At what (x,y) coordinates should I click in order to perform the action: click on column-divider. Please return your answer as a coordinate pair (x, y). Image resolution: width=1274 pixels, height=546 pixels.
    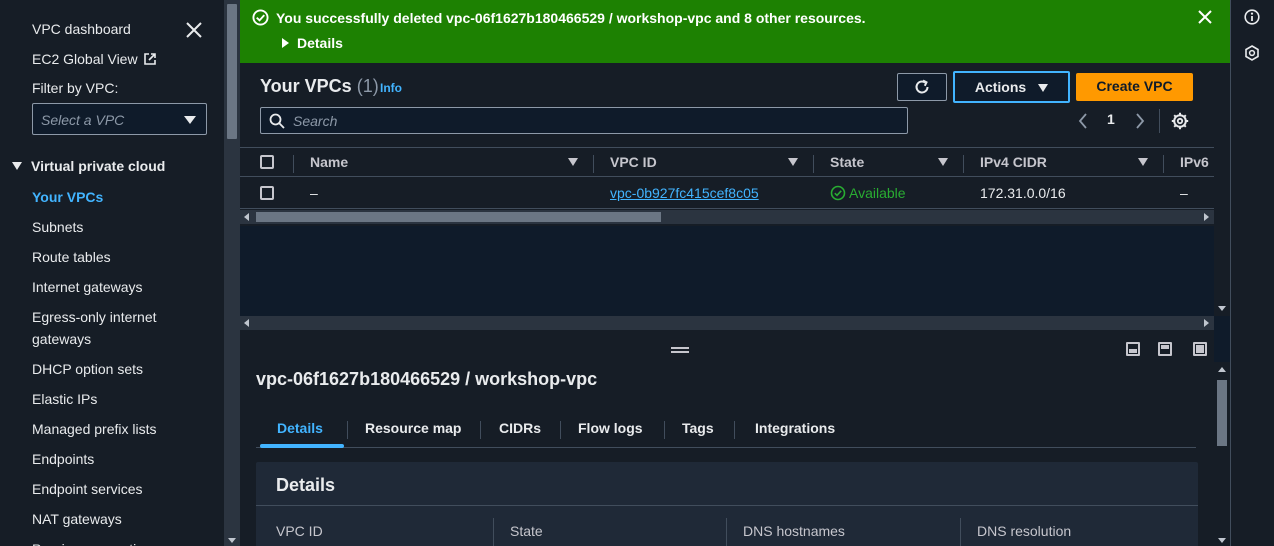
    Looking at the image, I should click on (1163, 164).